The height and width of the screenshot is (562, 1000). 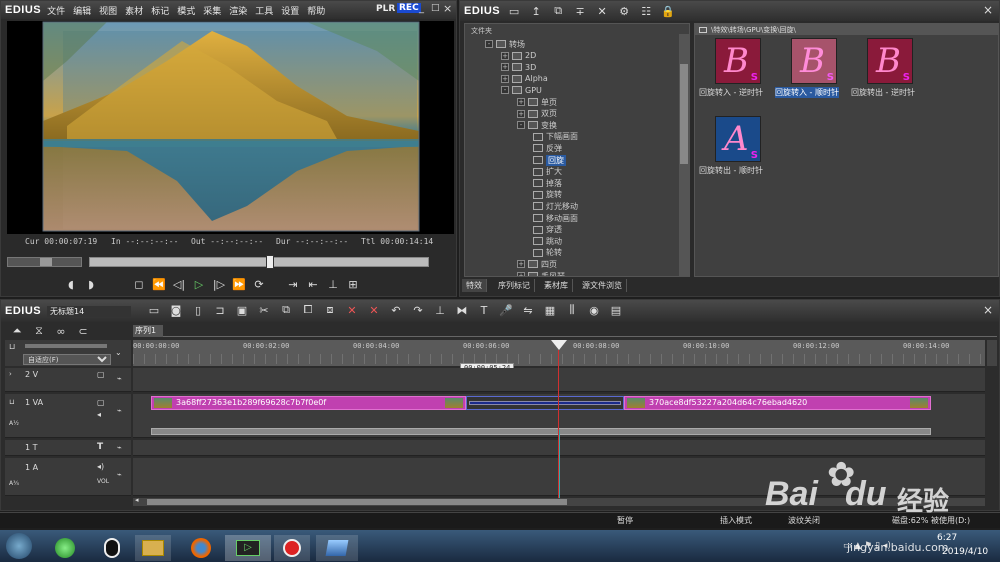 What do you see at coordinates (418, 310) in the screenshot?
I see `redo-icon: ↷` at bounding box center [418, 310].